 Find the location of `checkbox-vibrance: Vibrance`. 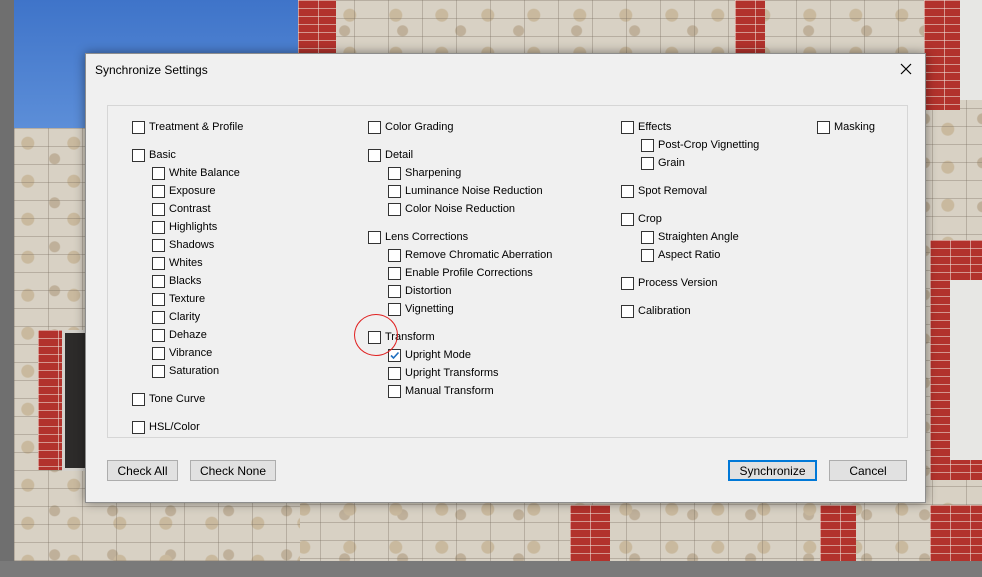

checkbox-vibrance: Vibrance is located at coordinates (182, 353).